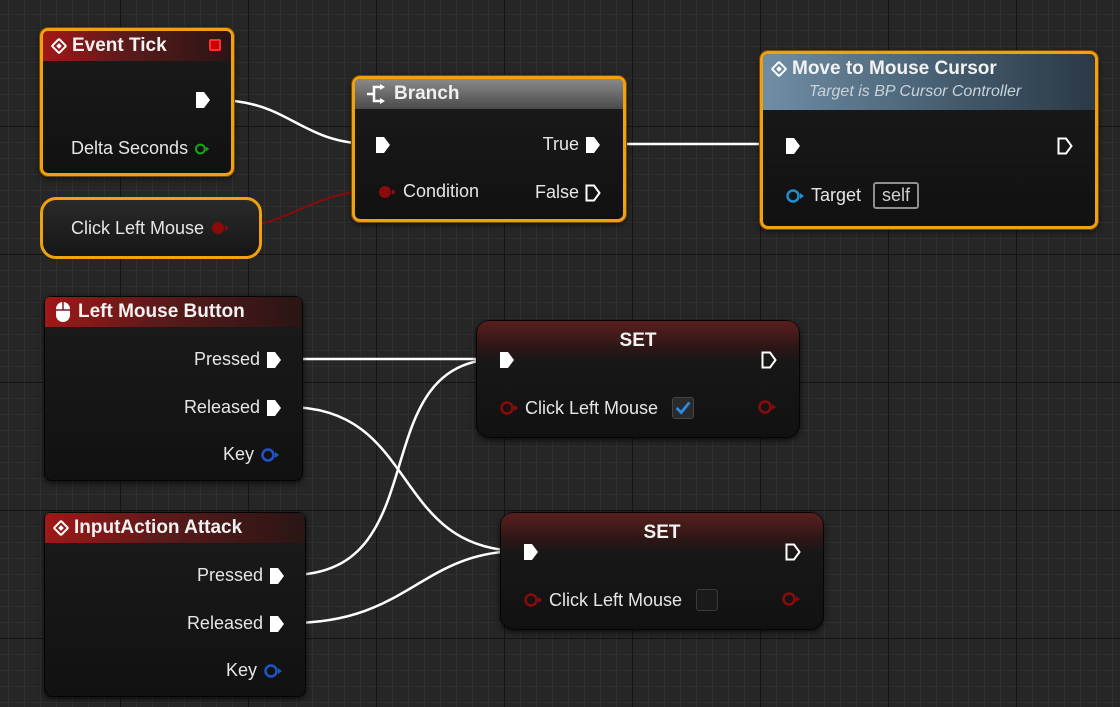 This screenshot has width=1120, height=707. Describe the element at coordinates (795, 196) in the screenshot. I see `object-in-pin` at that location.